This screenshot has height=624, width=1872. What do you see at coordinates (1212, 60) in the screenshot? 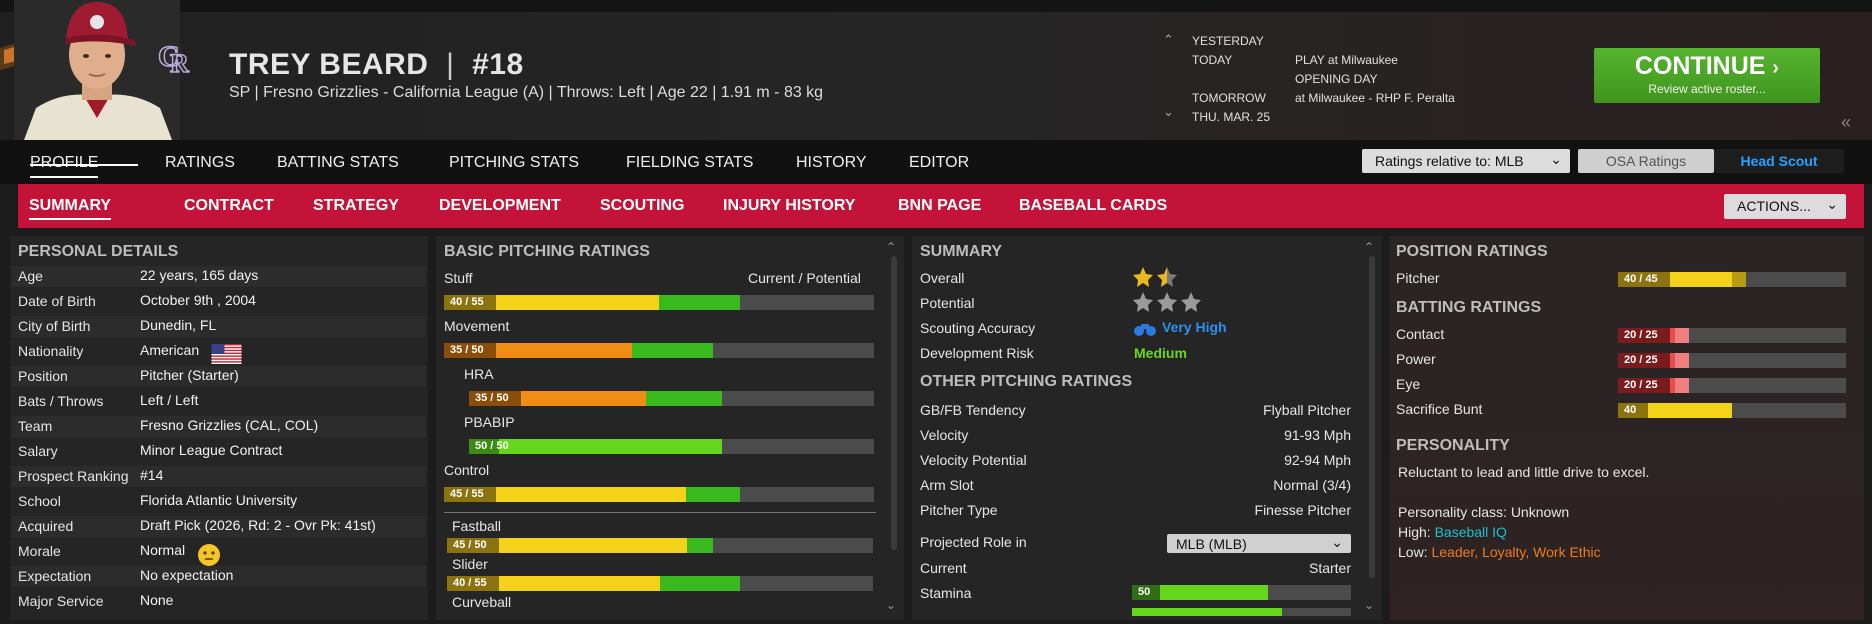
I see `schedule-today: TODAY` at bounding box center [1212, 60].